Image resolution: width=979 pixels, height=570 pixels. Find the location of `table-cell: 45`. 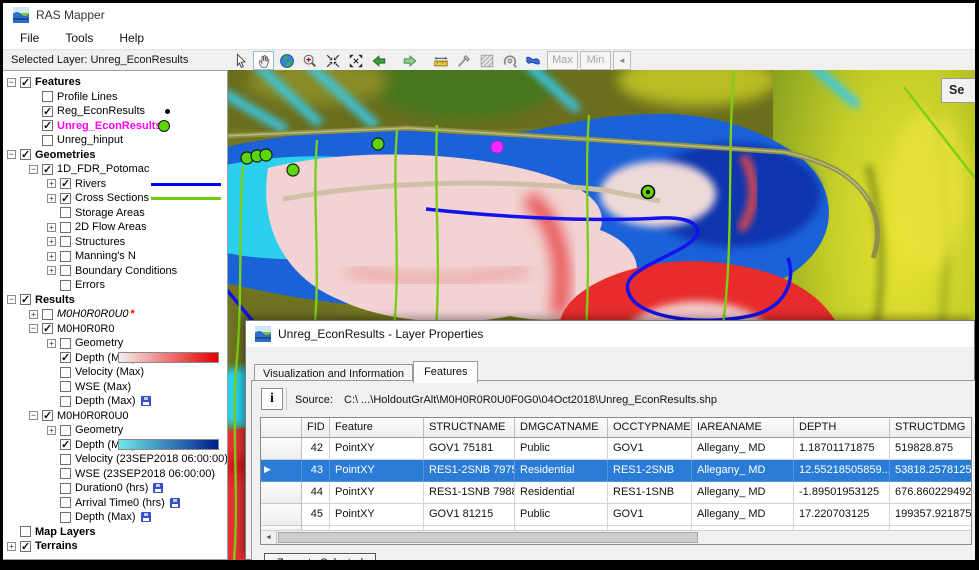

table-cell: 45 is located at coordinates (316, 515).